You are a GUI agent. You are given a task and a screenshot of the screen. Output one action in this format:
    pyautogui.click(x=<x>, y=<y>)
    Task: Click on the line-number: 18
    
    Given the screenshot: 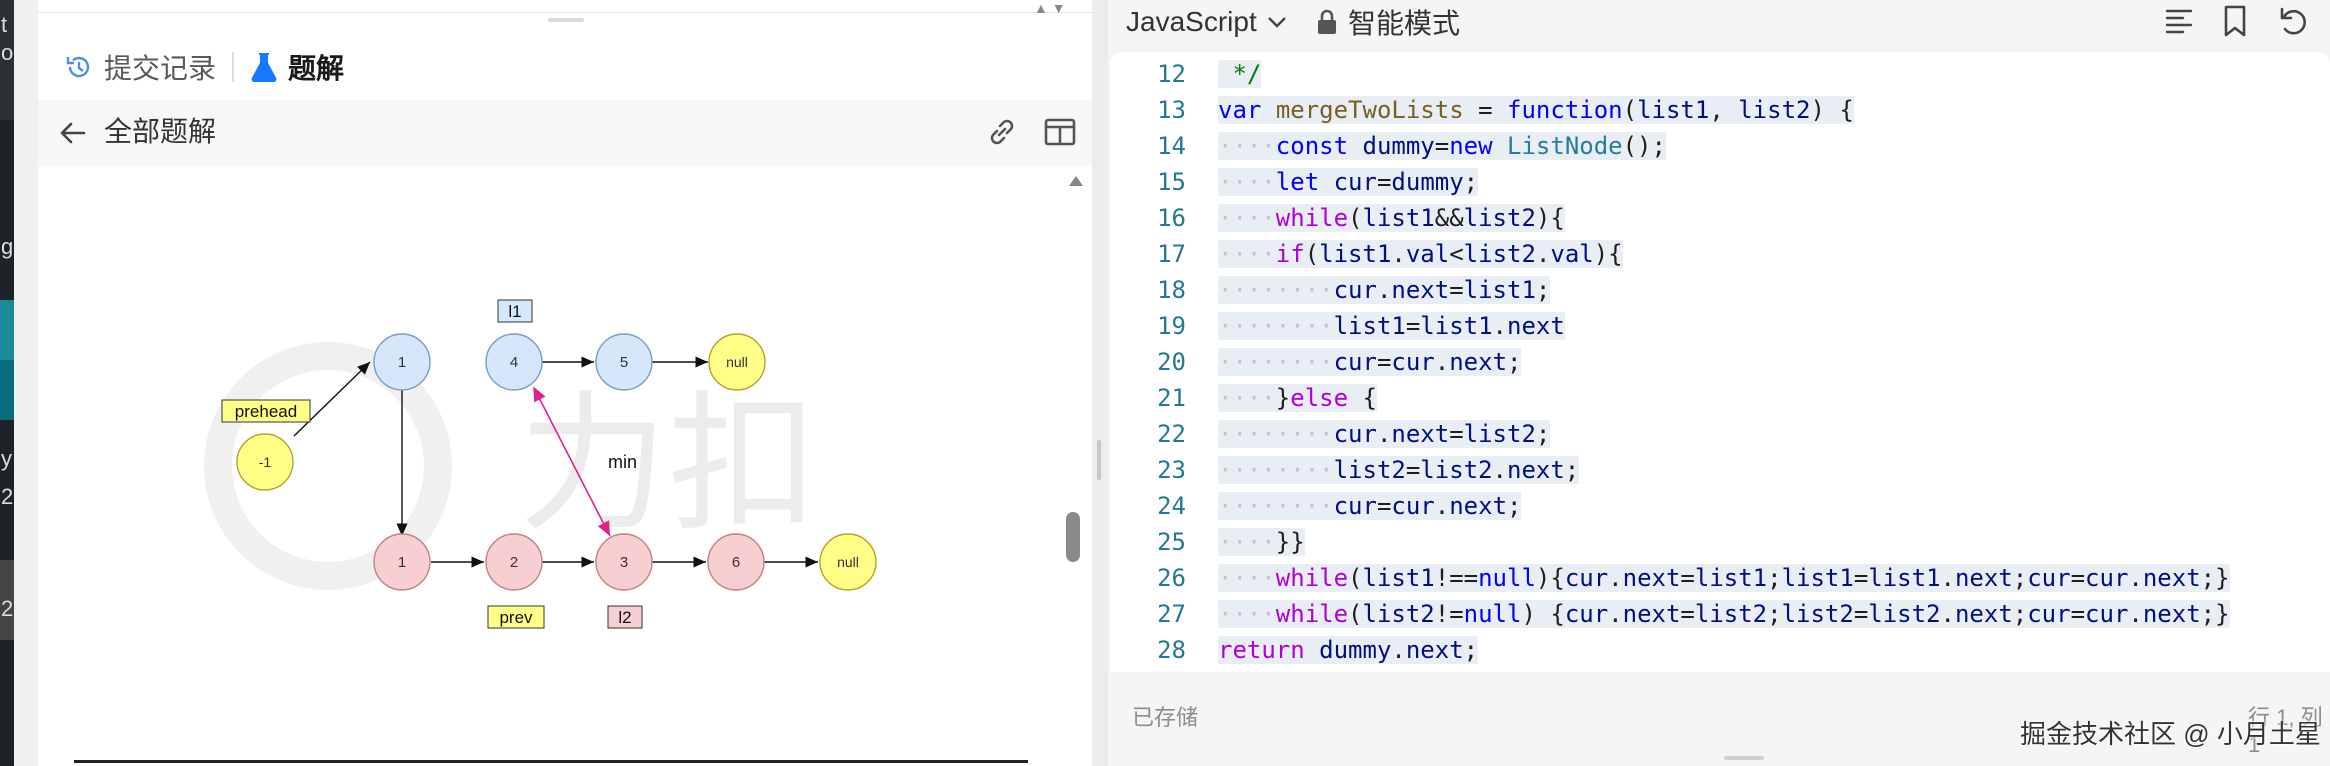 What is the action you would take?
    pyautogui.click(x=1171, y=290)
    